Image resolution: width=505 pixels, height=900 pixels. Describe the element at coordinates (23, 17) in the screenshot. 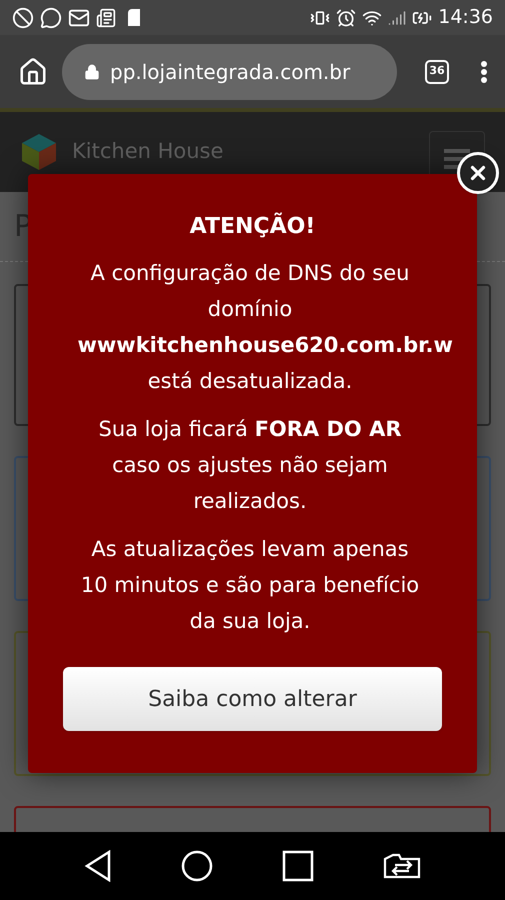

I see `blocked-icon` at that location.